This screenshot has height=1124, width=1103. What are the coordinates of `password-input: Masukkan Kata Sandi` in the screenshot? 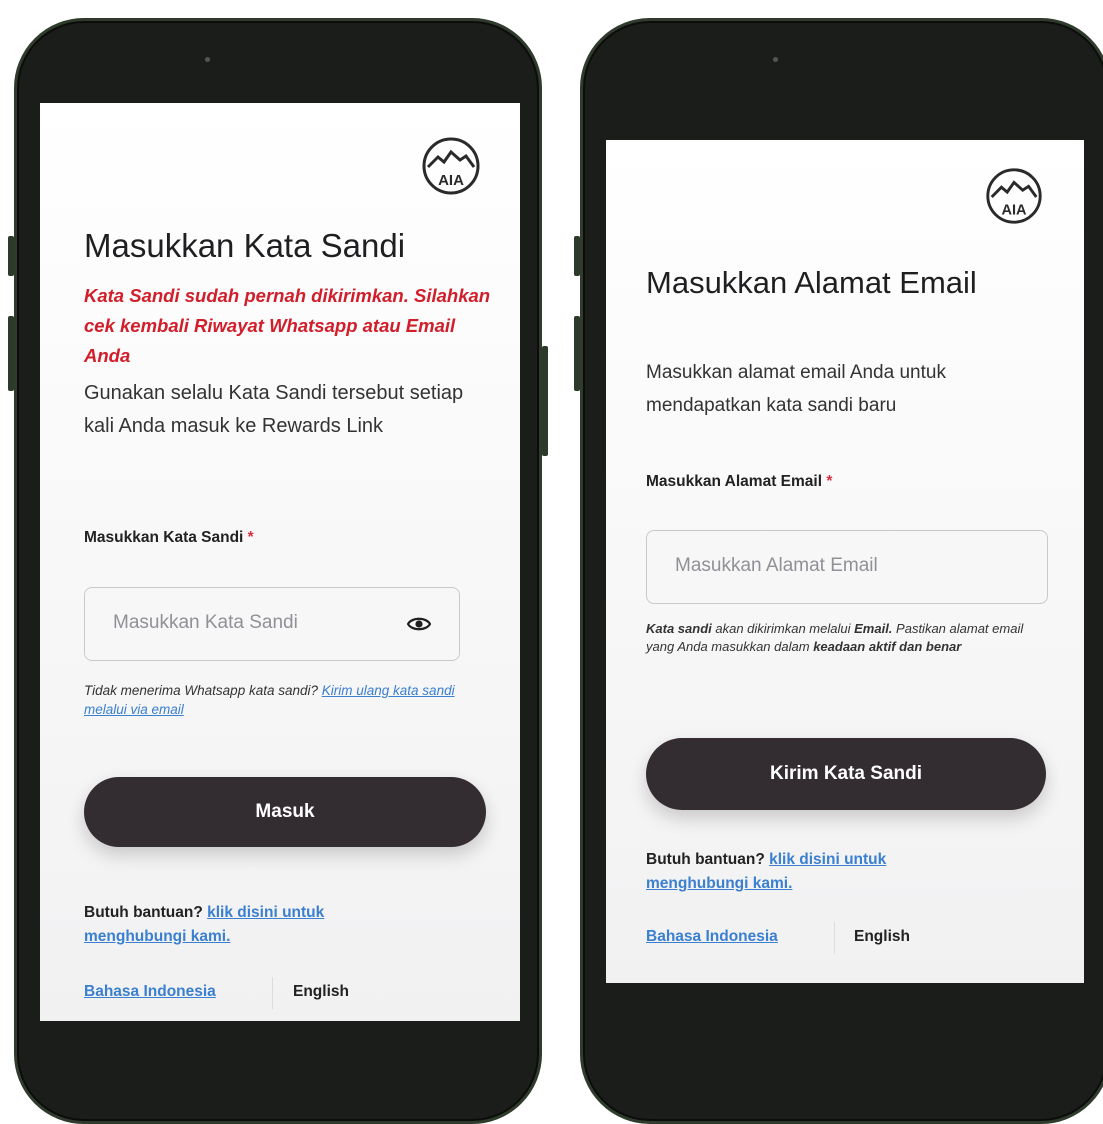 It's located at (272, 624).